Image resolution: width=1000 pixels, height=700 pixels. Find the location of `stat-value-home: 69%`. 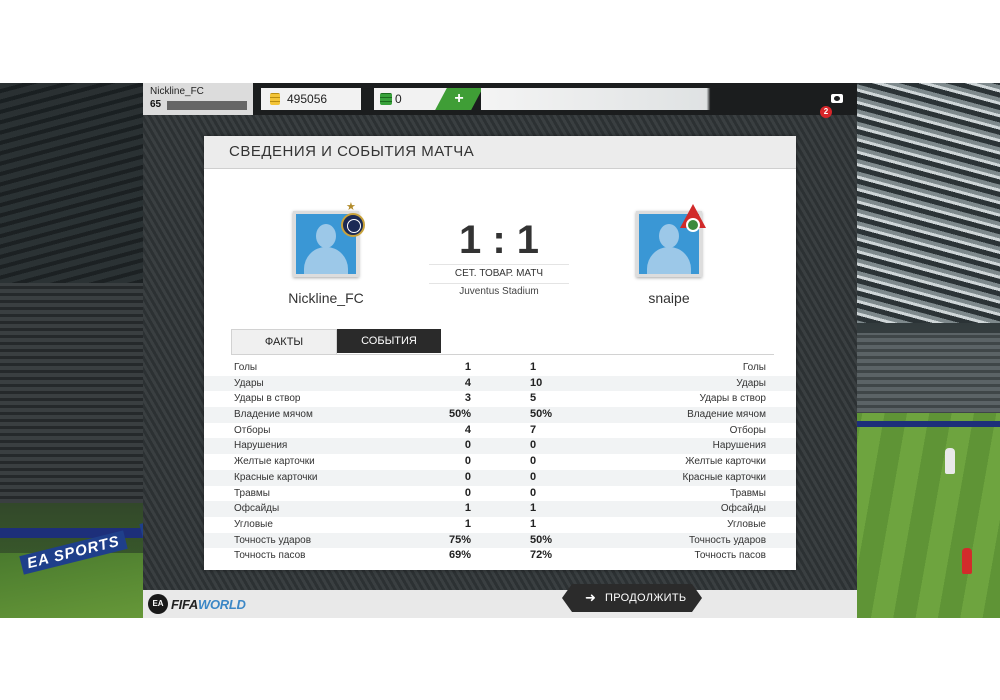

stat-value-home: 69% is located at coordinates (459, 555).